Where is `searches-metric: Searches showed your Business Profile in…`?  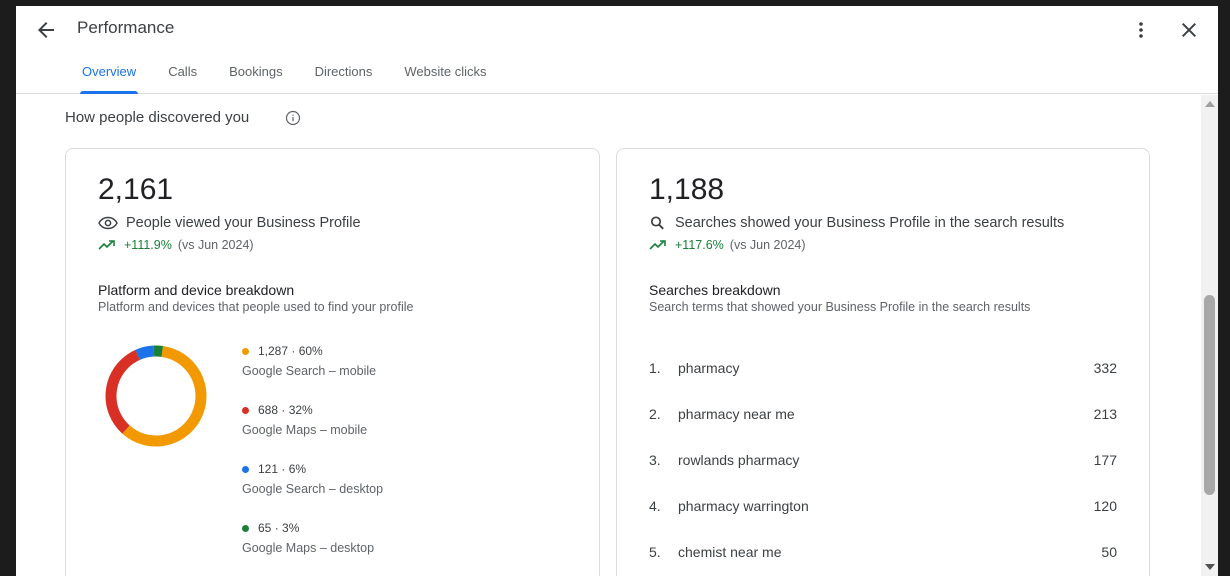 searches-metric: Searches showed your Business Profile in… is located at coordinates (856, 223).